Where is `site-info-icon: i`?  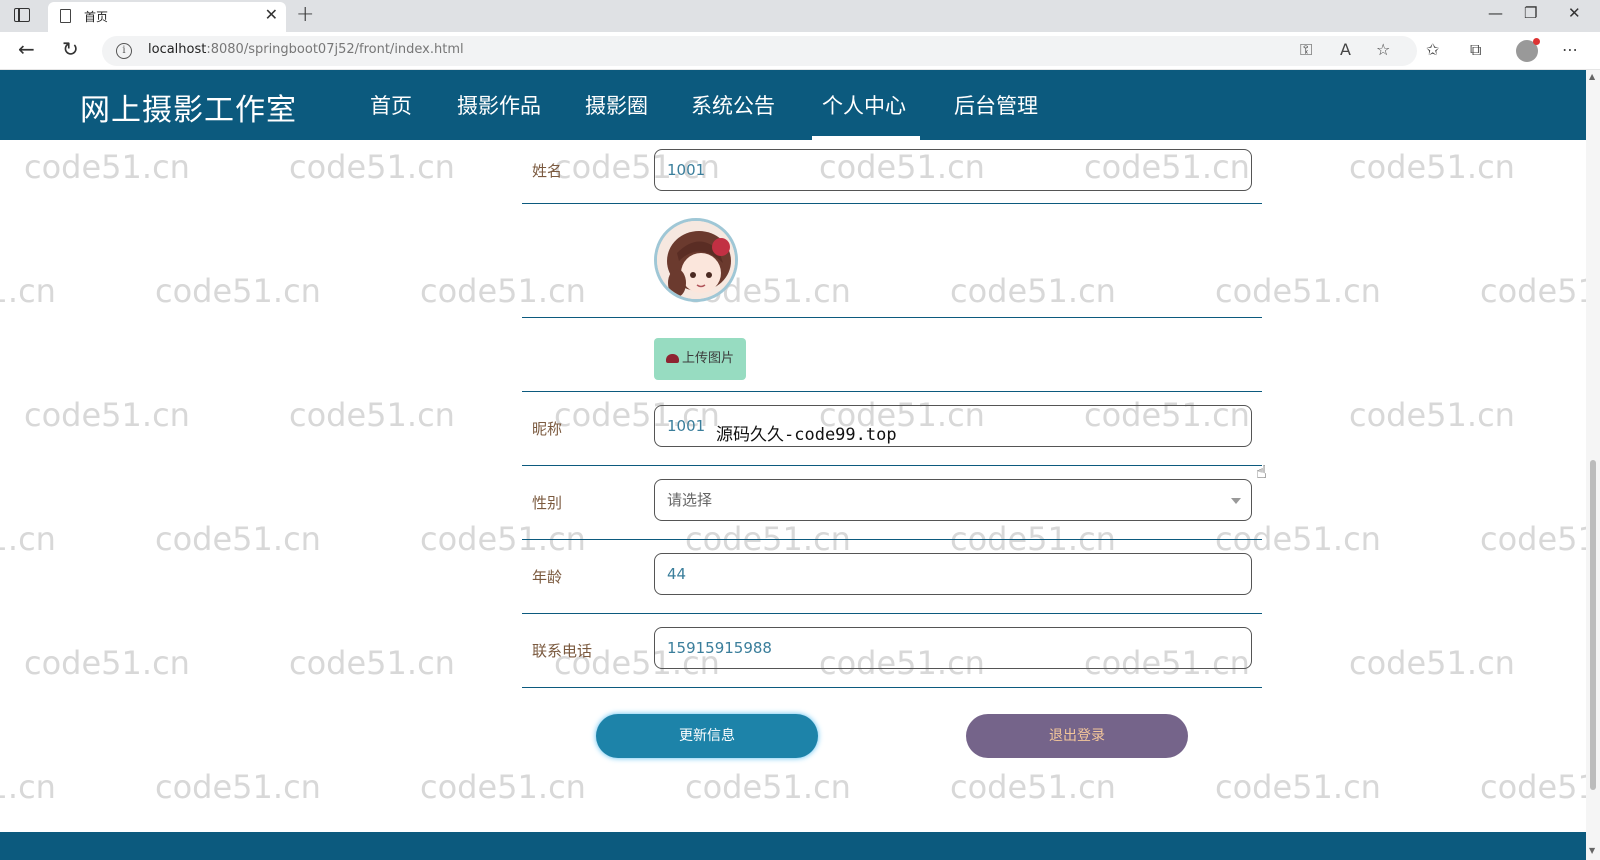 site-info-icon: i is located at coordinates (124, 51).